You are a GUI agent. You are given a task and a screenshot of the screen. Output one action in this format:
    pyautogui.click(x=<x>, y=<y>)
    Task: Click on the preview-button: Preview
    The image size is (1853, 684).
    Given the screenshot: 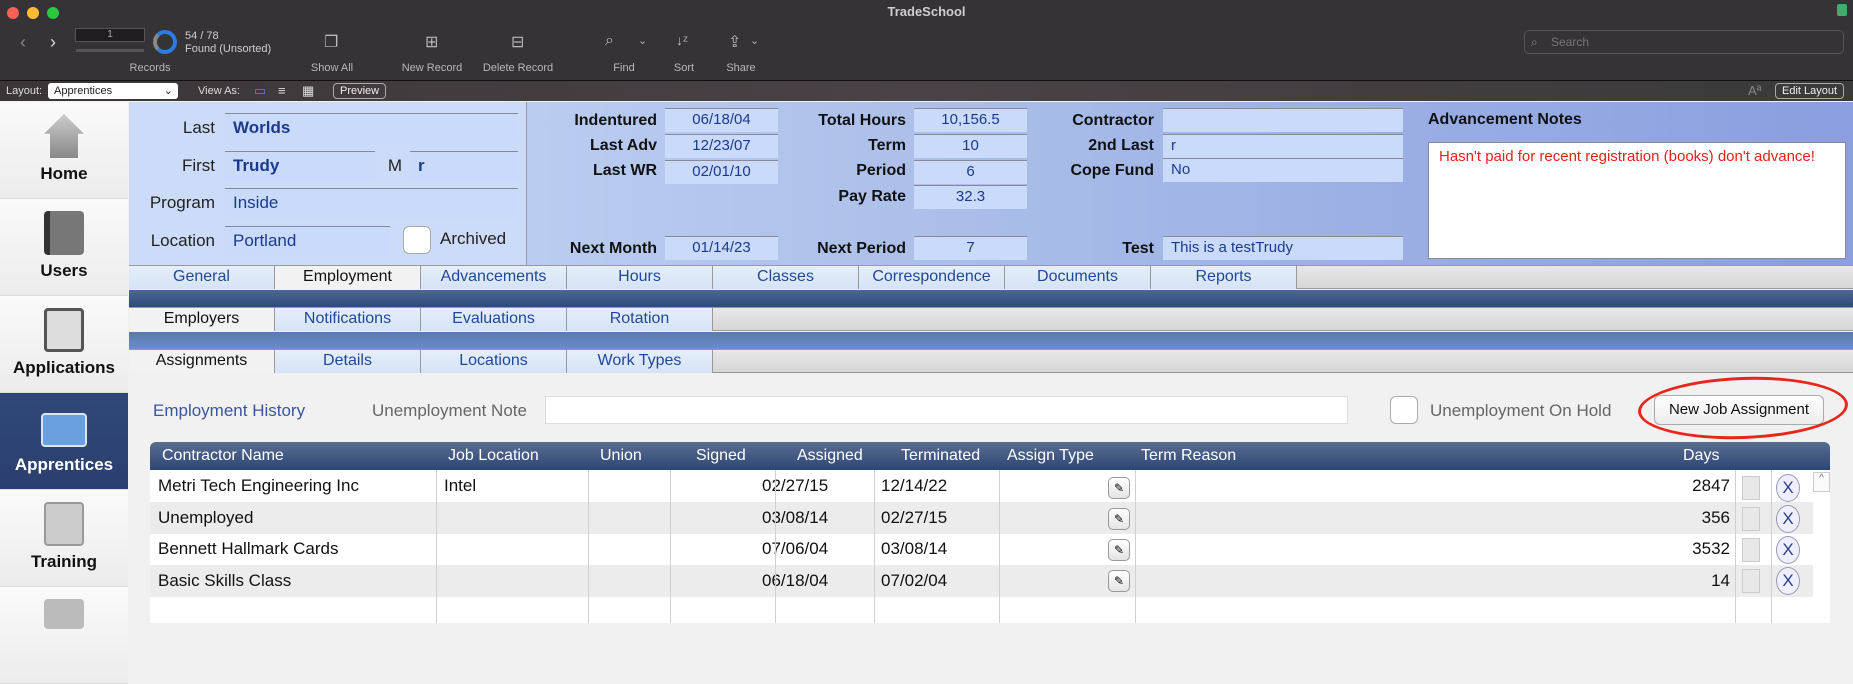 What is the action you would take?
    pyautogui.click(x=360, y=91)
    